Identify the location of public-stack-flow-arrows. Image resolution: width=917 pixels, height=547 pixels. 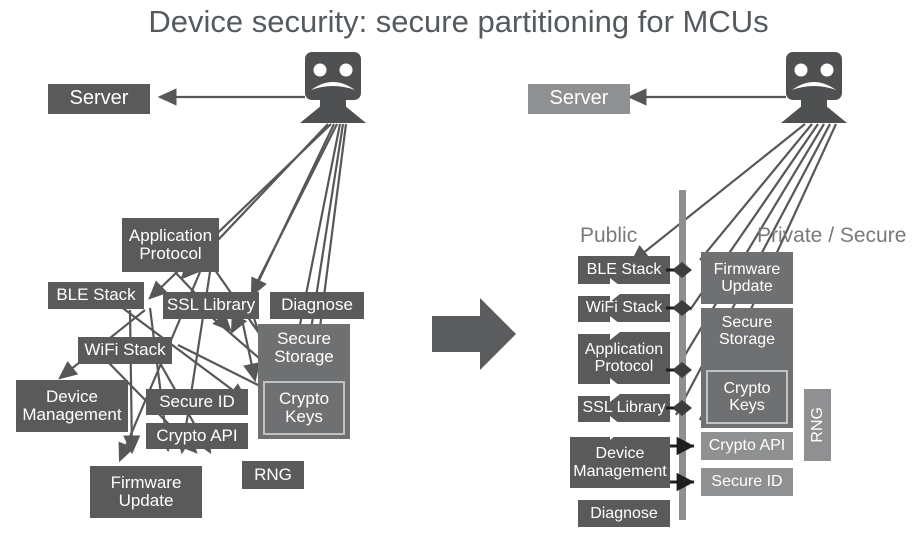
(601, 359).